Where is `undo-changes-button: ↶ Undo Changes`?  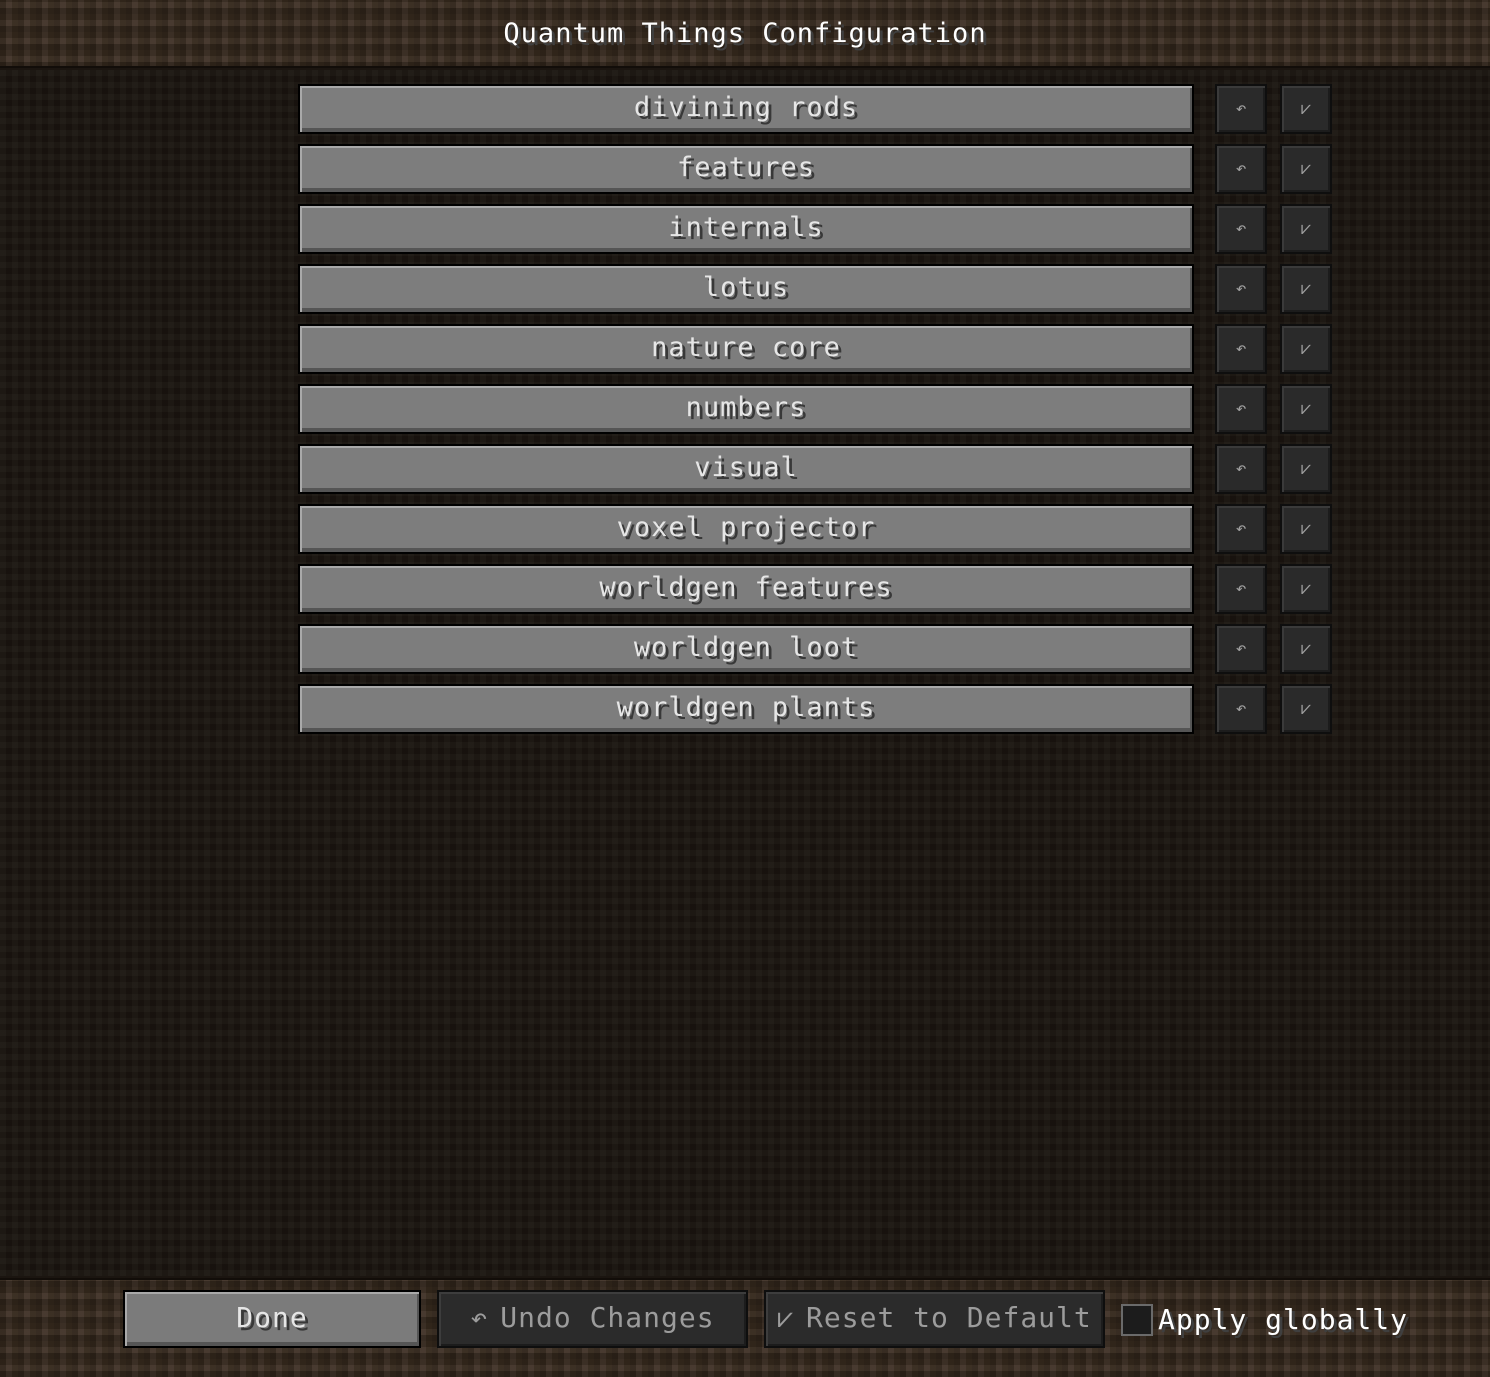
undo-changes-button: ↶ Undo Changes is located at coordinates (592, 1319).